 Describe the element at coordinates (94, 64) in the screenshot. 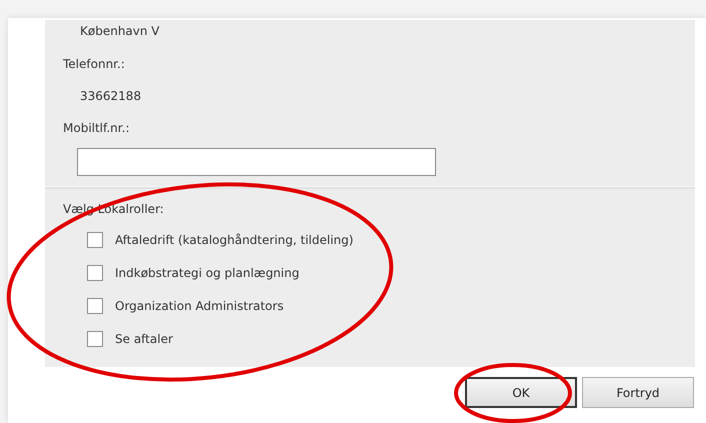

I see `field-label: Telefonnr.:` at that location.